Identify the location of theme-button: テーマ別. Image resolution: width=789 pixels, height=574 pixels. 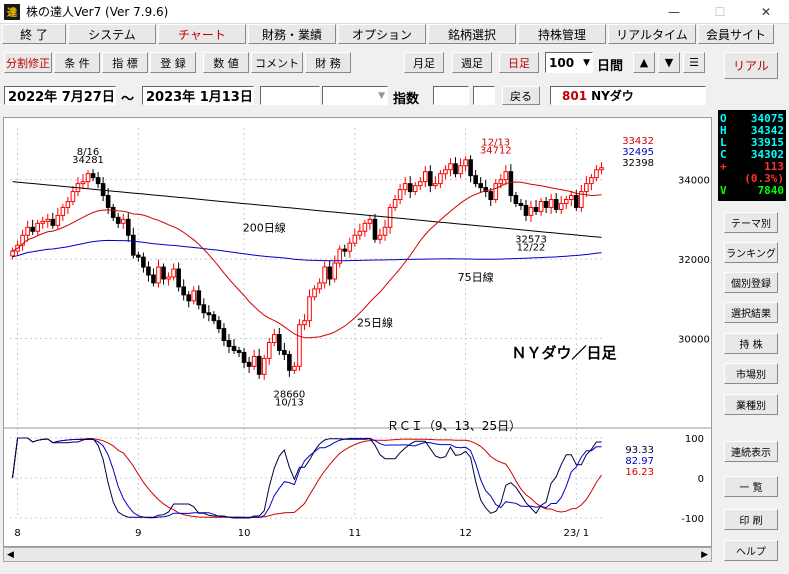
(751, 222).